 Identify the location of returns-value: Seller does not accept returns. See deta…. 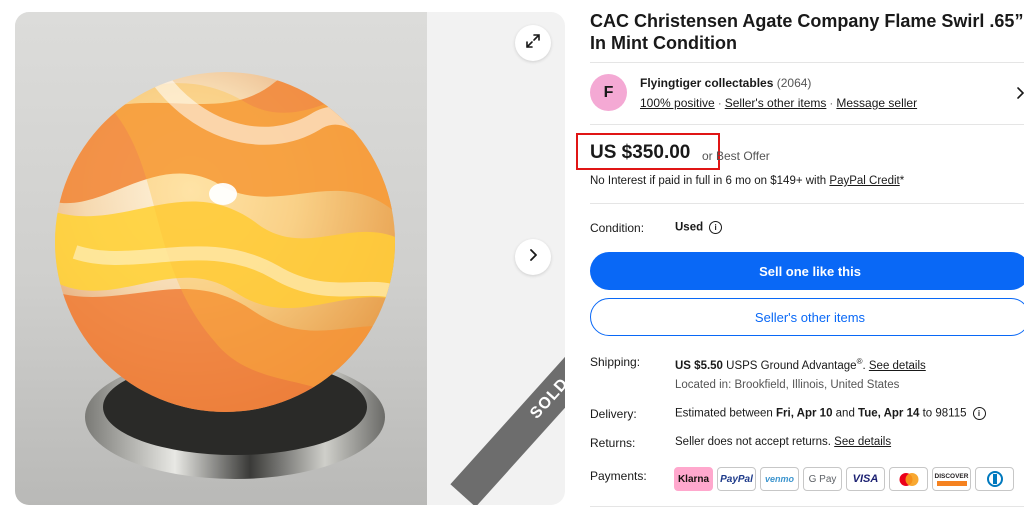
(783, 442).